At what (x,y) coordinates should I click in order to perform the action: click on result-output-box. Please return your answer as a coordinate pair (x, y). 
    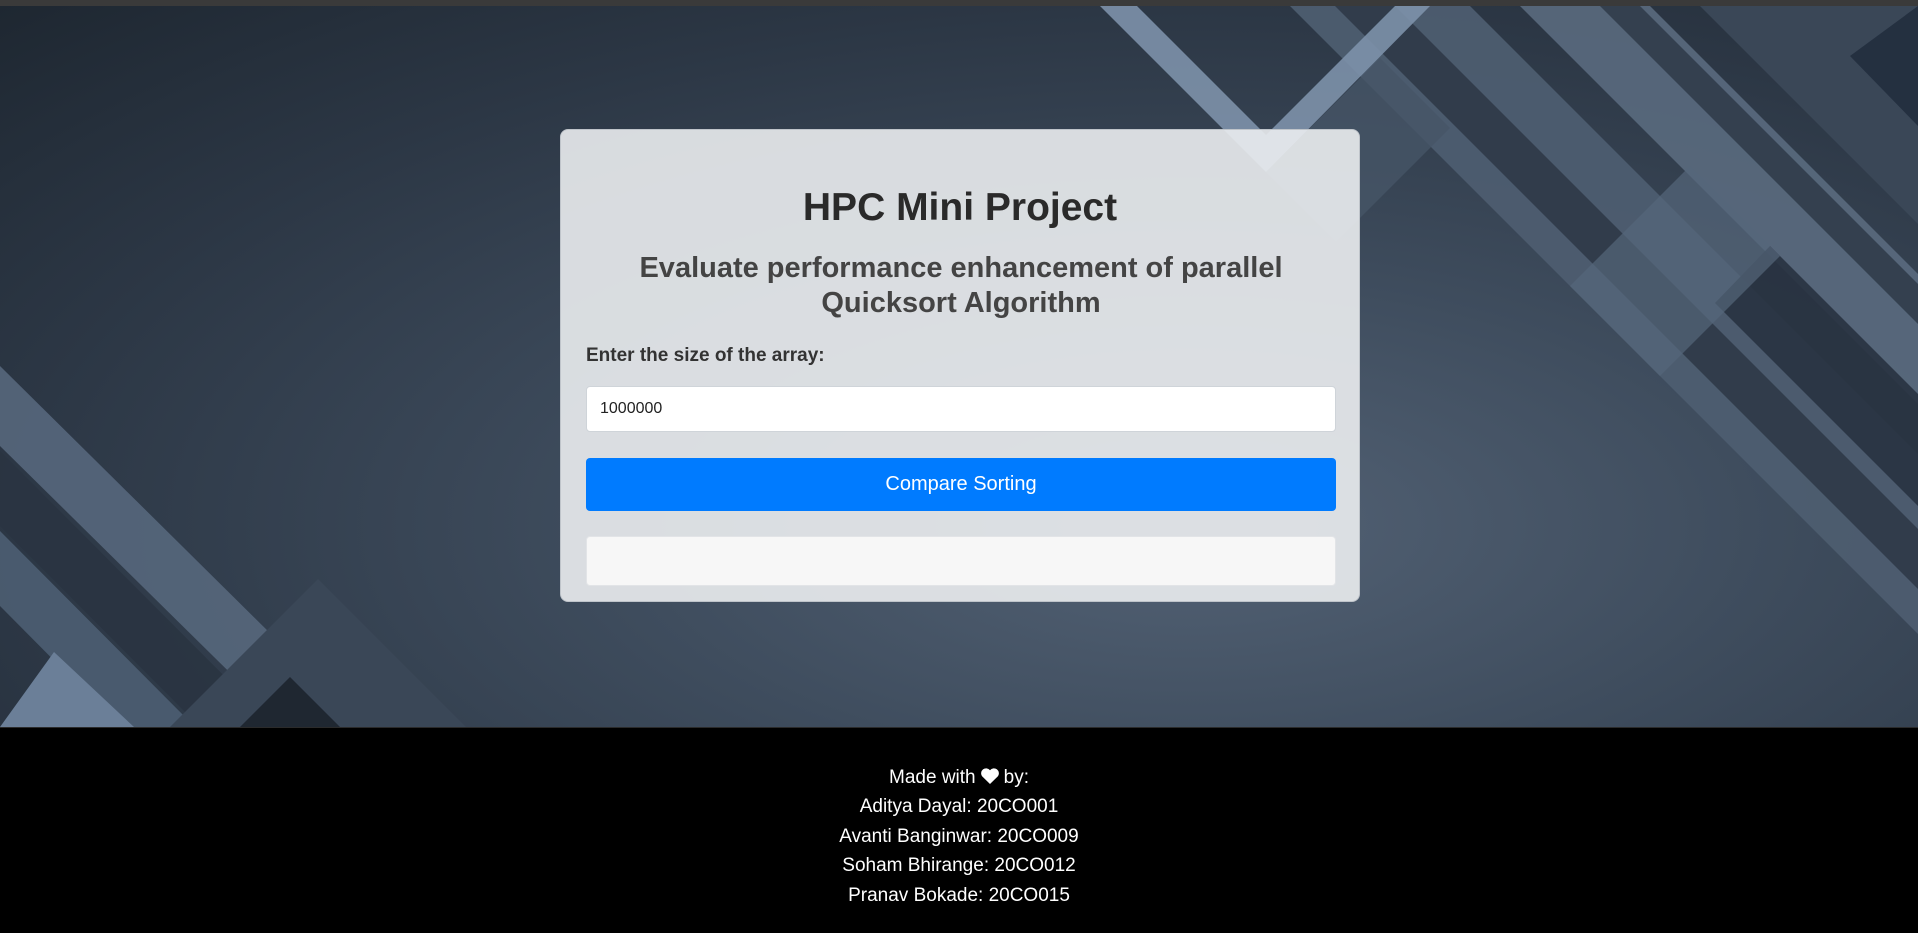
    Looking at the image, I should click on (961, 561).